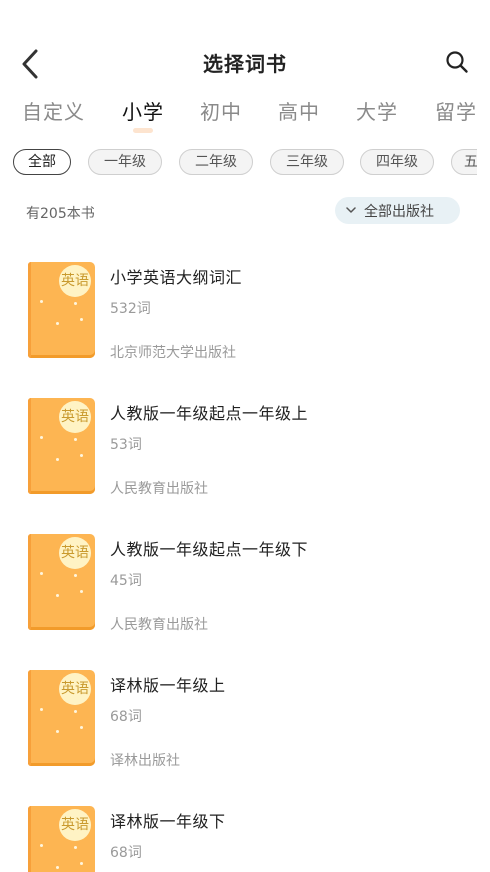 The image size is (490, 872). I want to click on publisher-filter-button: 全部出版社, so click(397, 210).